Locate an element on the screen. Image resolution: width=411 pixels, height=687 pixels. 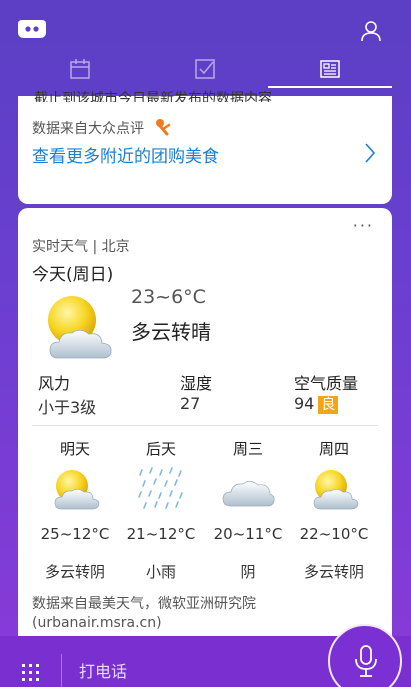
tab-tasks-icon is located at coordinates (205, 69).